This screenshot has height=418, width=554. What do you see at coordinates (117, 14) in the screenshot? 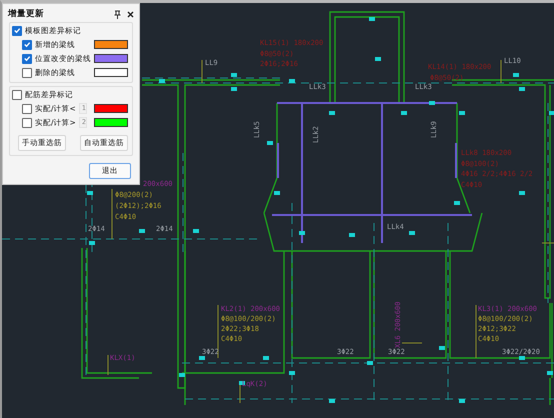
I see `pin-icon` at bounding box center [117, 14].